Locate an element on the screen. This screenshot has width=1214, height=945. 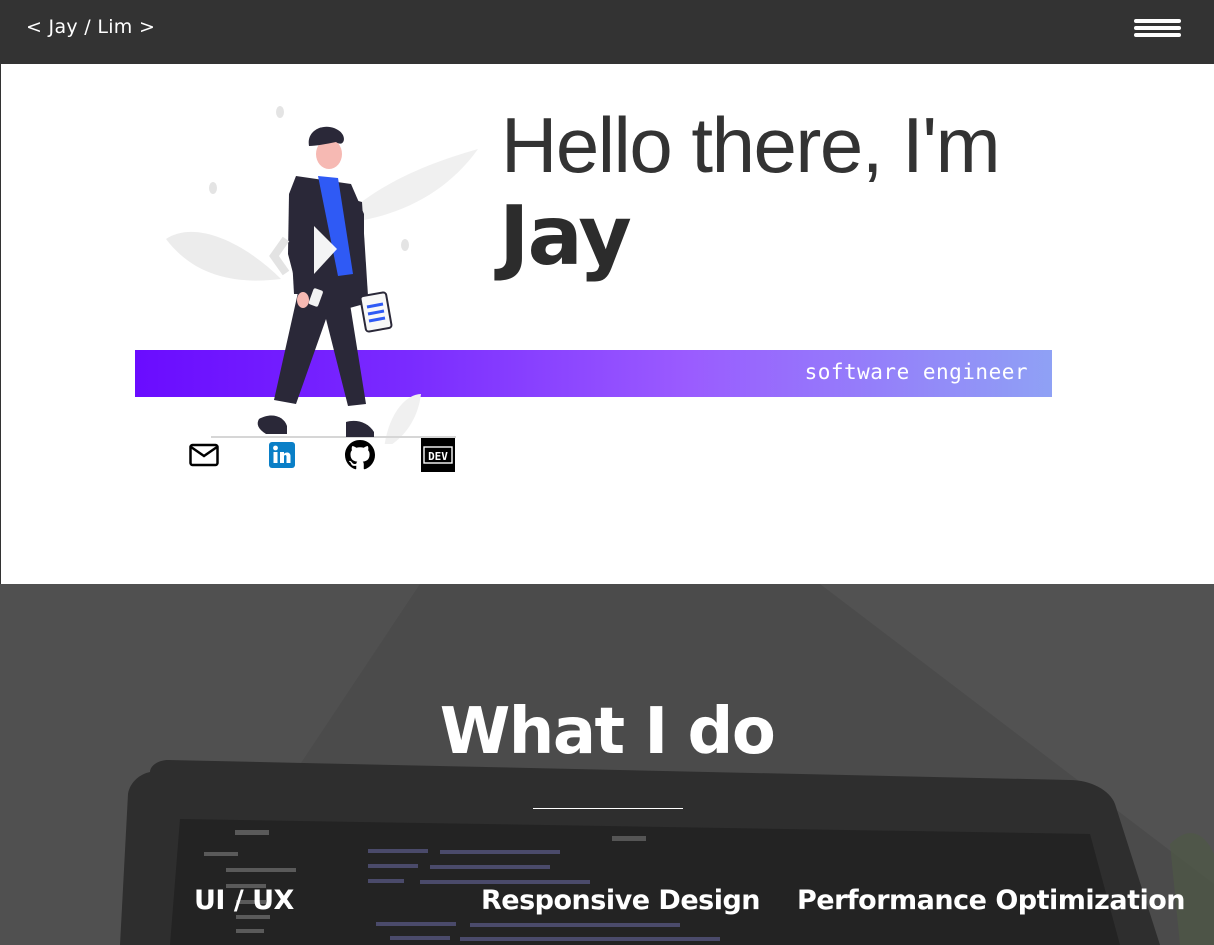
linkedin-link is located at coordinates (282, 455).